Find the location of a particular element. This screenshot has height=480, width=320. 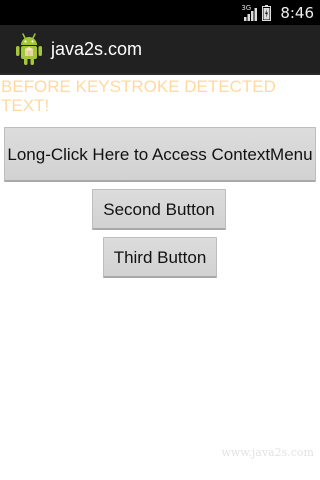

signal-indicator: 3G is located at coordinates (249, 13).